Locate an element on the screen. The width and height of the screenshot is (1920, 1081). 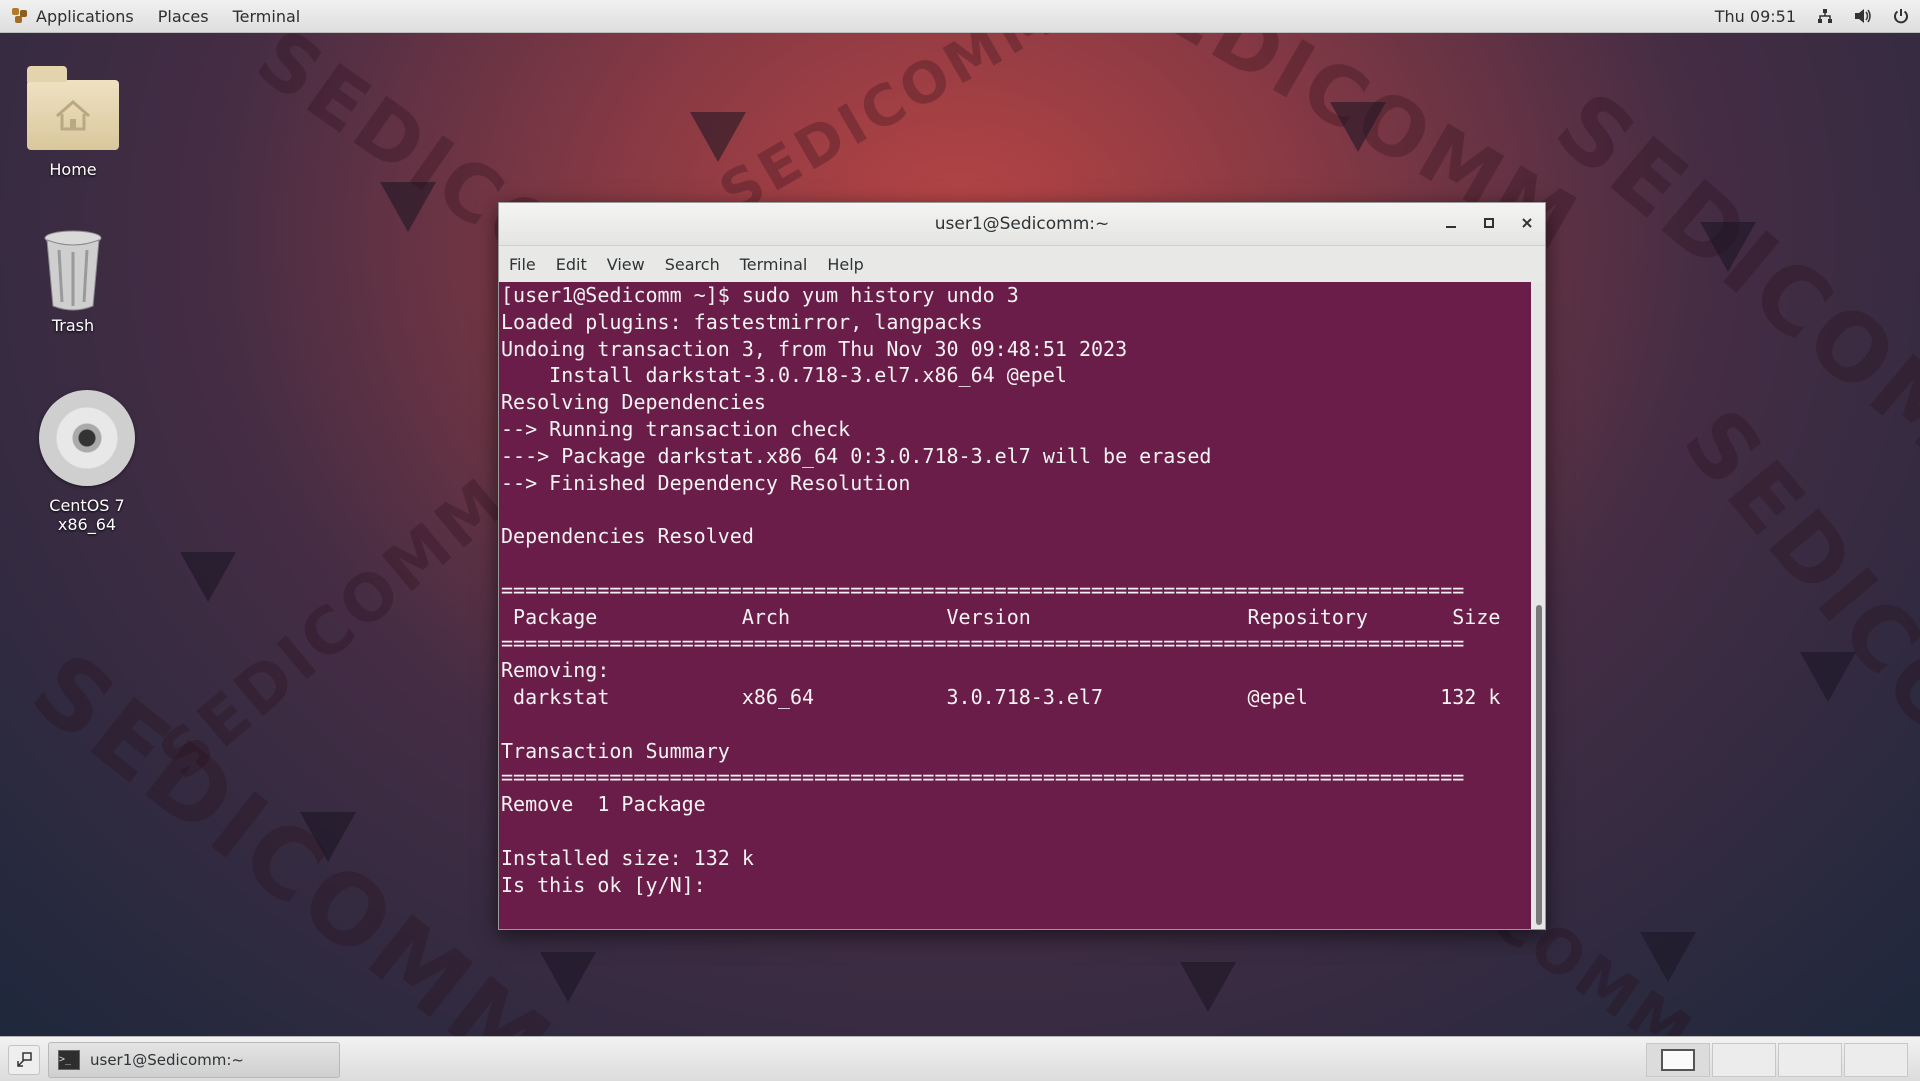
terminal-app-menu-label: Terminal is located at coordinates (266, 16).